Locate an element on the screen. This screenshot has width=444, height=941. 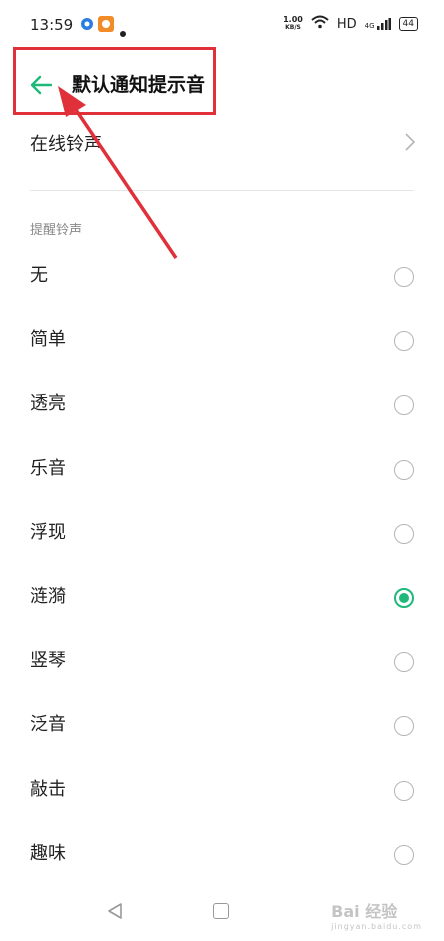
ringtone-label: 无 is located at coordinates (39, 275).